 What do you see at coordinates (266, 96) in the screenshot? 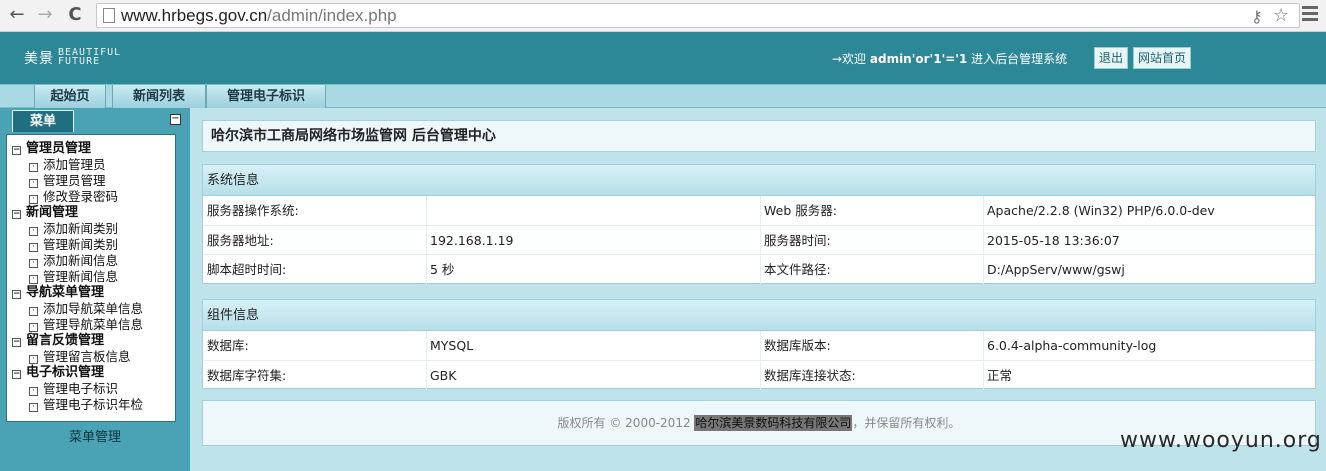
I see `tab-manage-e-id: 管理电子标识` at bounding box center [266, 96].